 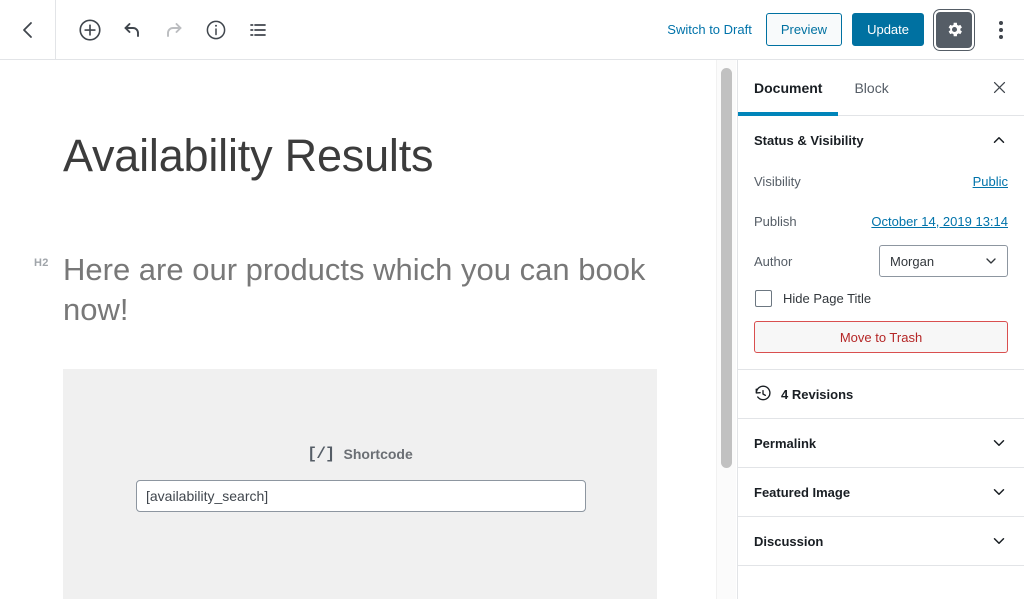 I want to click on preview-button: Preview, so click(x=804, y=29).